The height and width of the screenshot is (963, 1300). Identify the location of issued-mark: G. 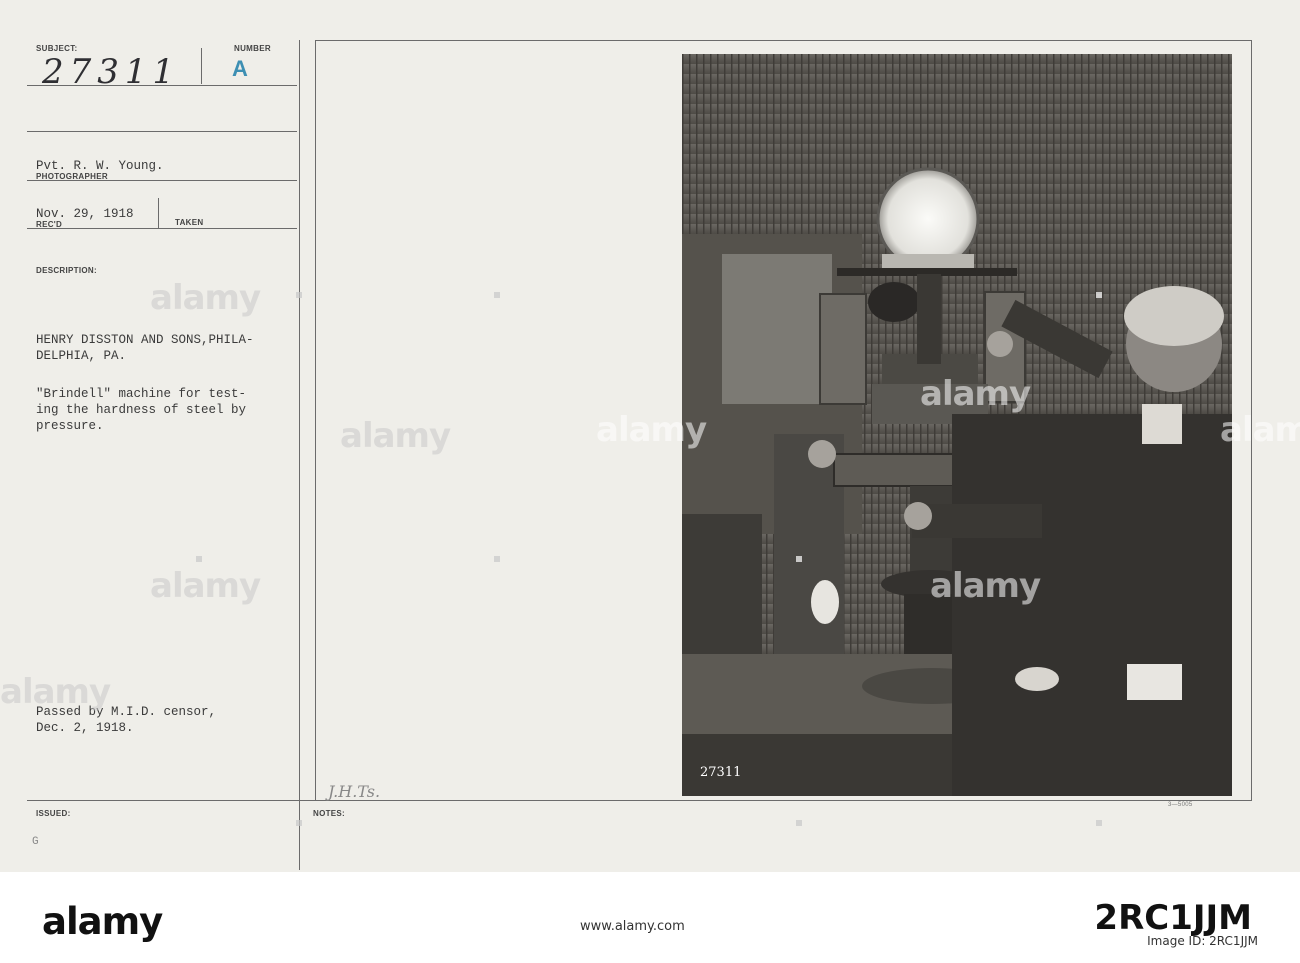
(35, 842).